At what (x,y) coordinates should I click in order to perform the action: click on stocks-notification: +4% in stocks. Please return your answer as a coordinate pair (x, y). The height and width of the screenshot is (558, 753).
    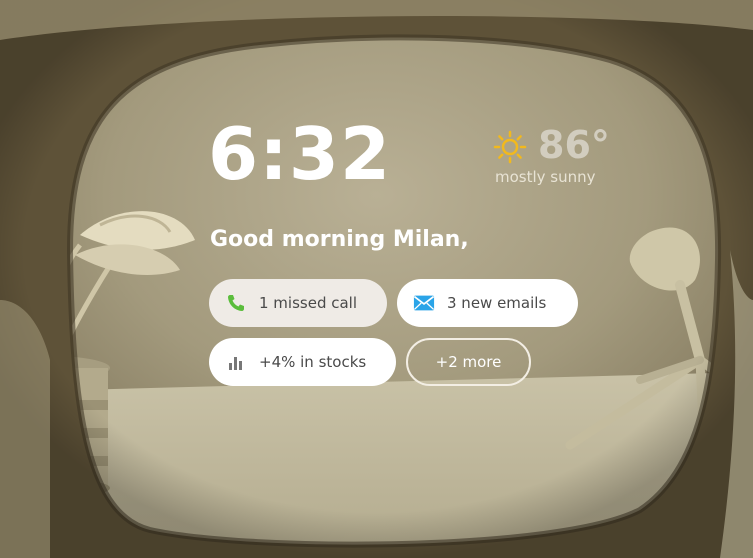
    Looking at the image, I should click on (302, 362).